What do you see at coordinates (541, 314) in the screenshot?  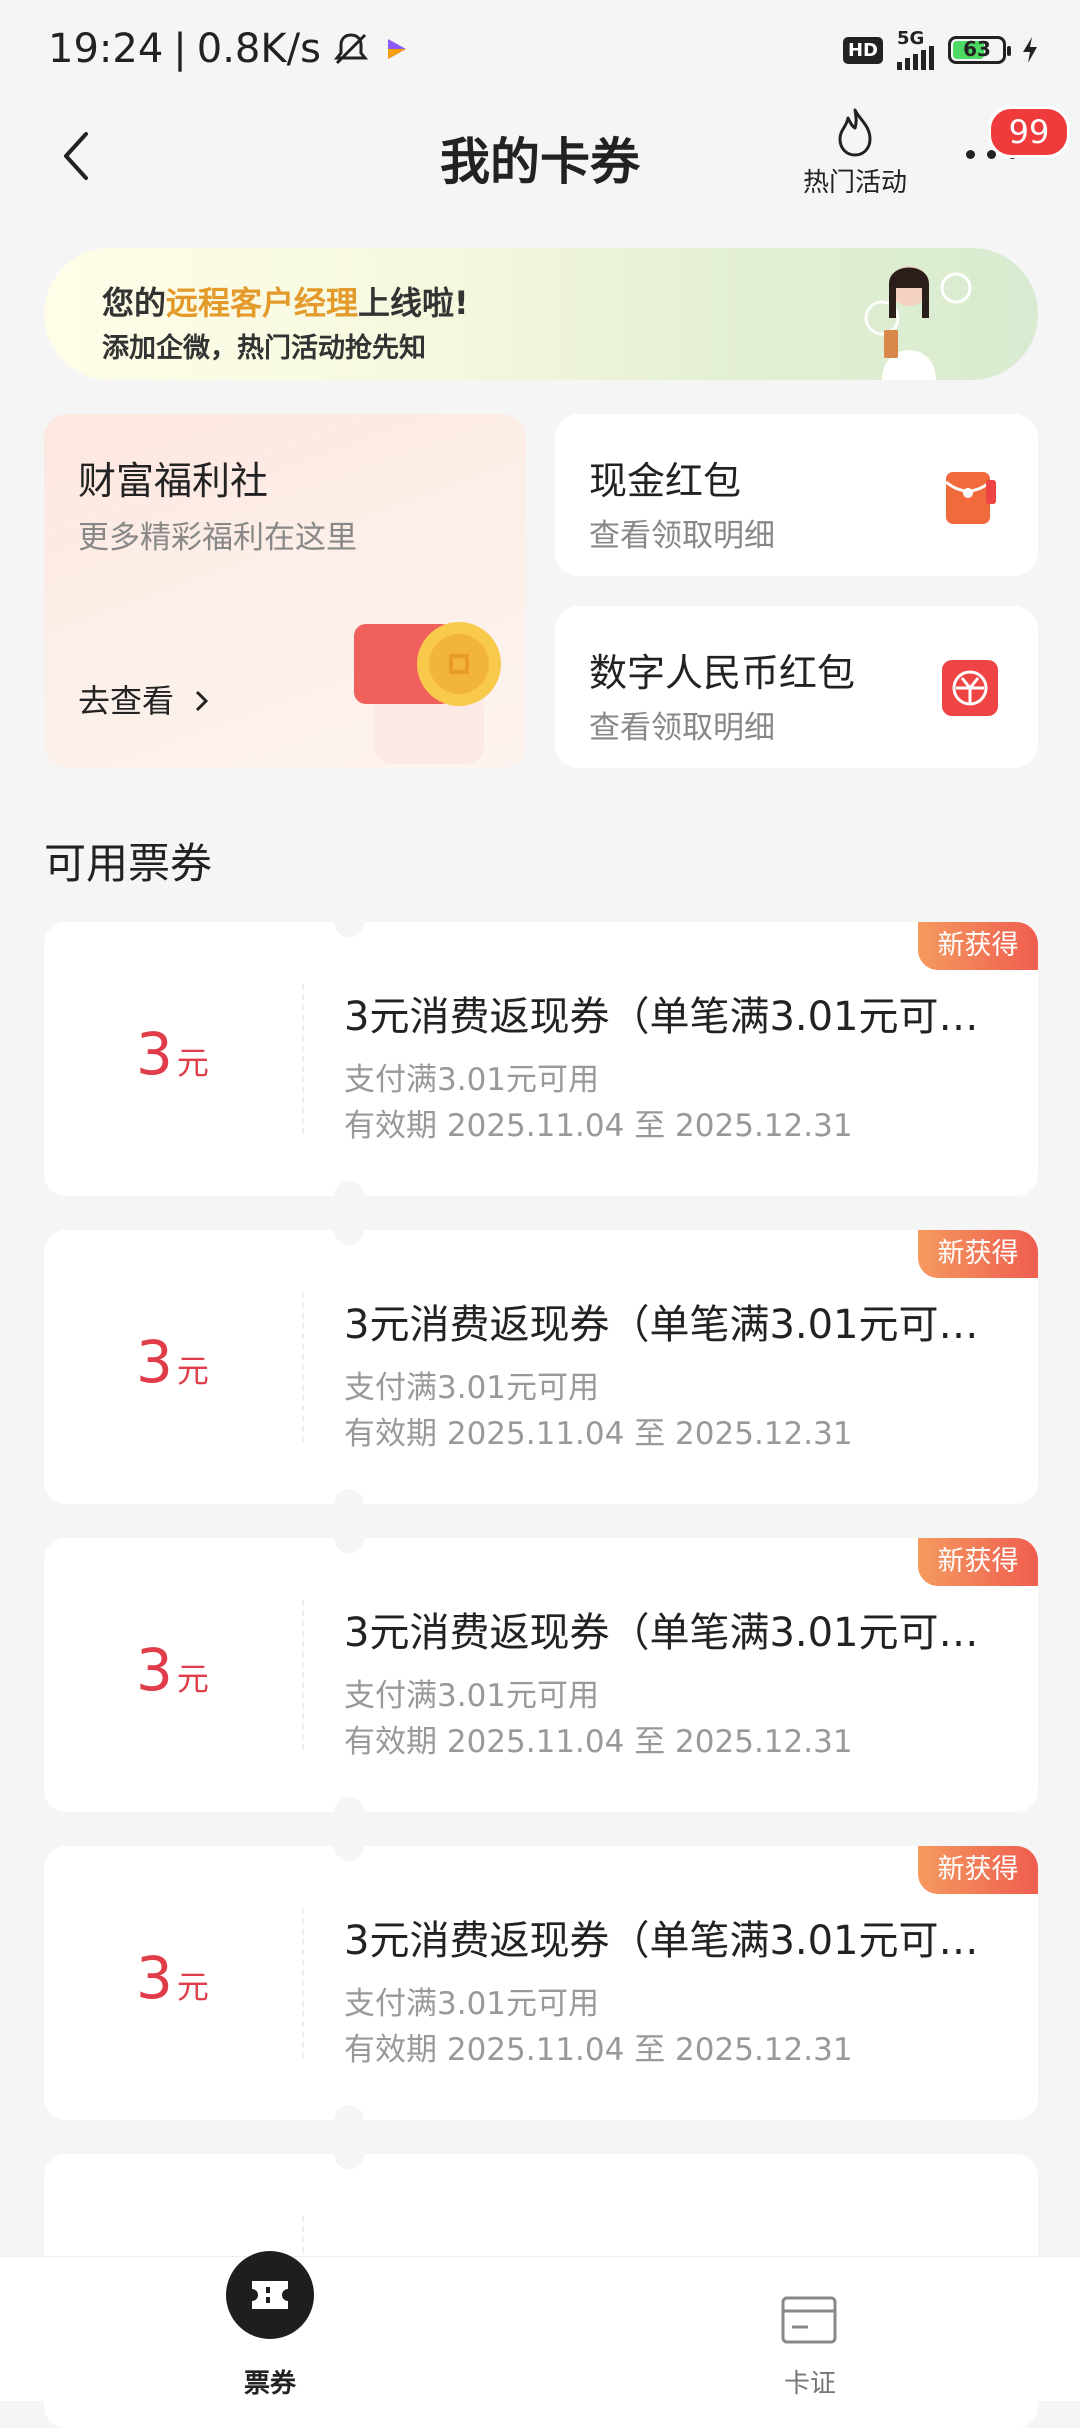 I see `account-manager-banner: 您的远程客户经理上线啦! 添加企微，热门活动抢先知` at bounding box center [541, 314].